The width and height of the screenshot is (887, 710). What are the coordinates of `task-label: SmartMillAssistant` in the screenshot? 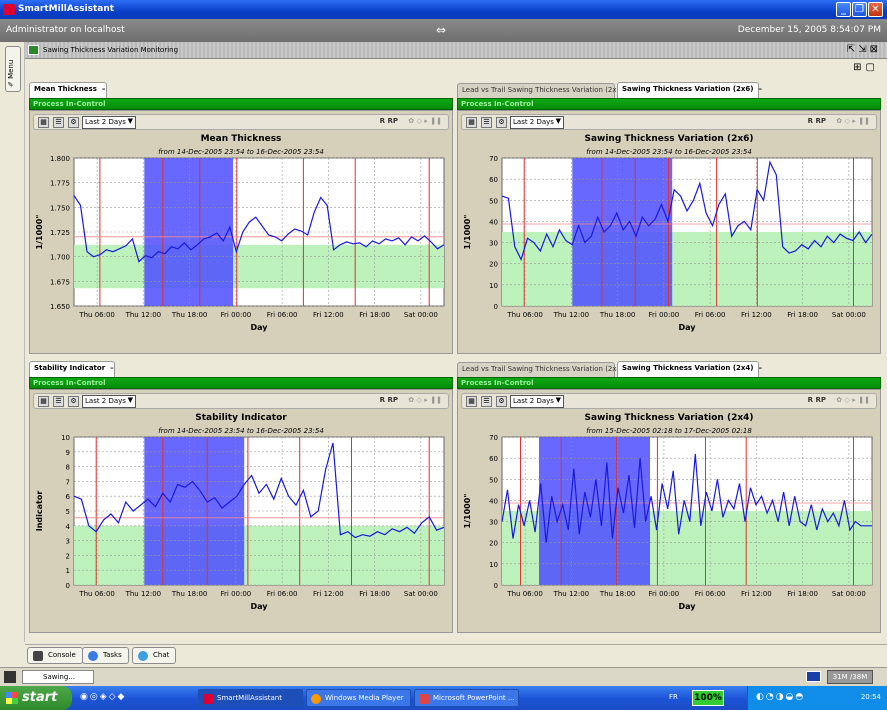 It's located at (249, 698).